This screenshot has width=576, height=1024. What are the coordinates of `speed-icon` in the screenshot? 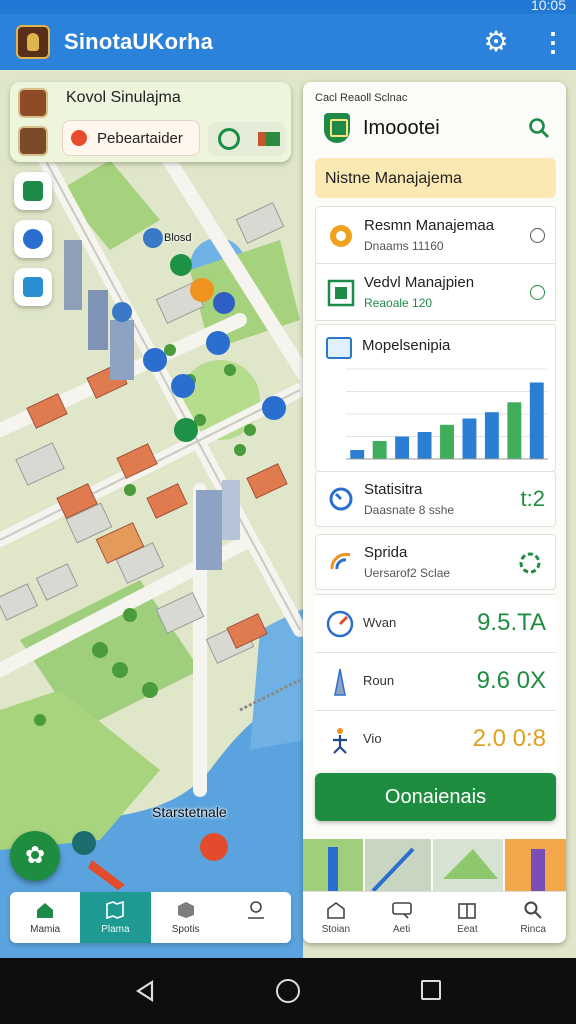 It's located at (341, 499).